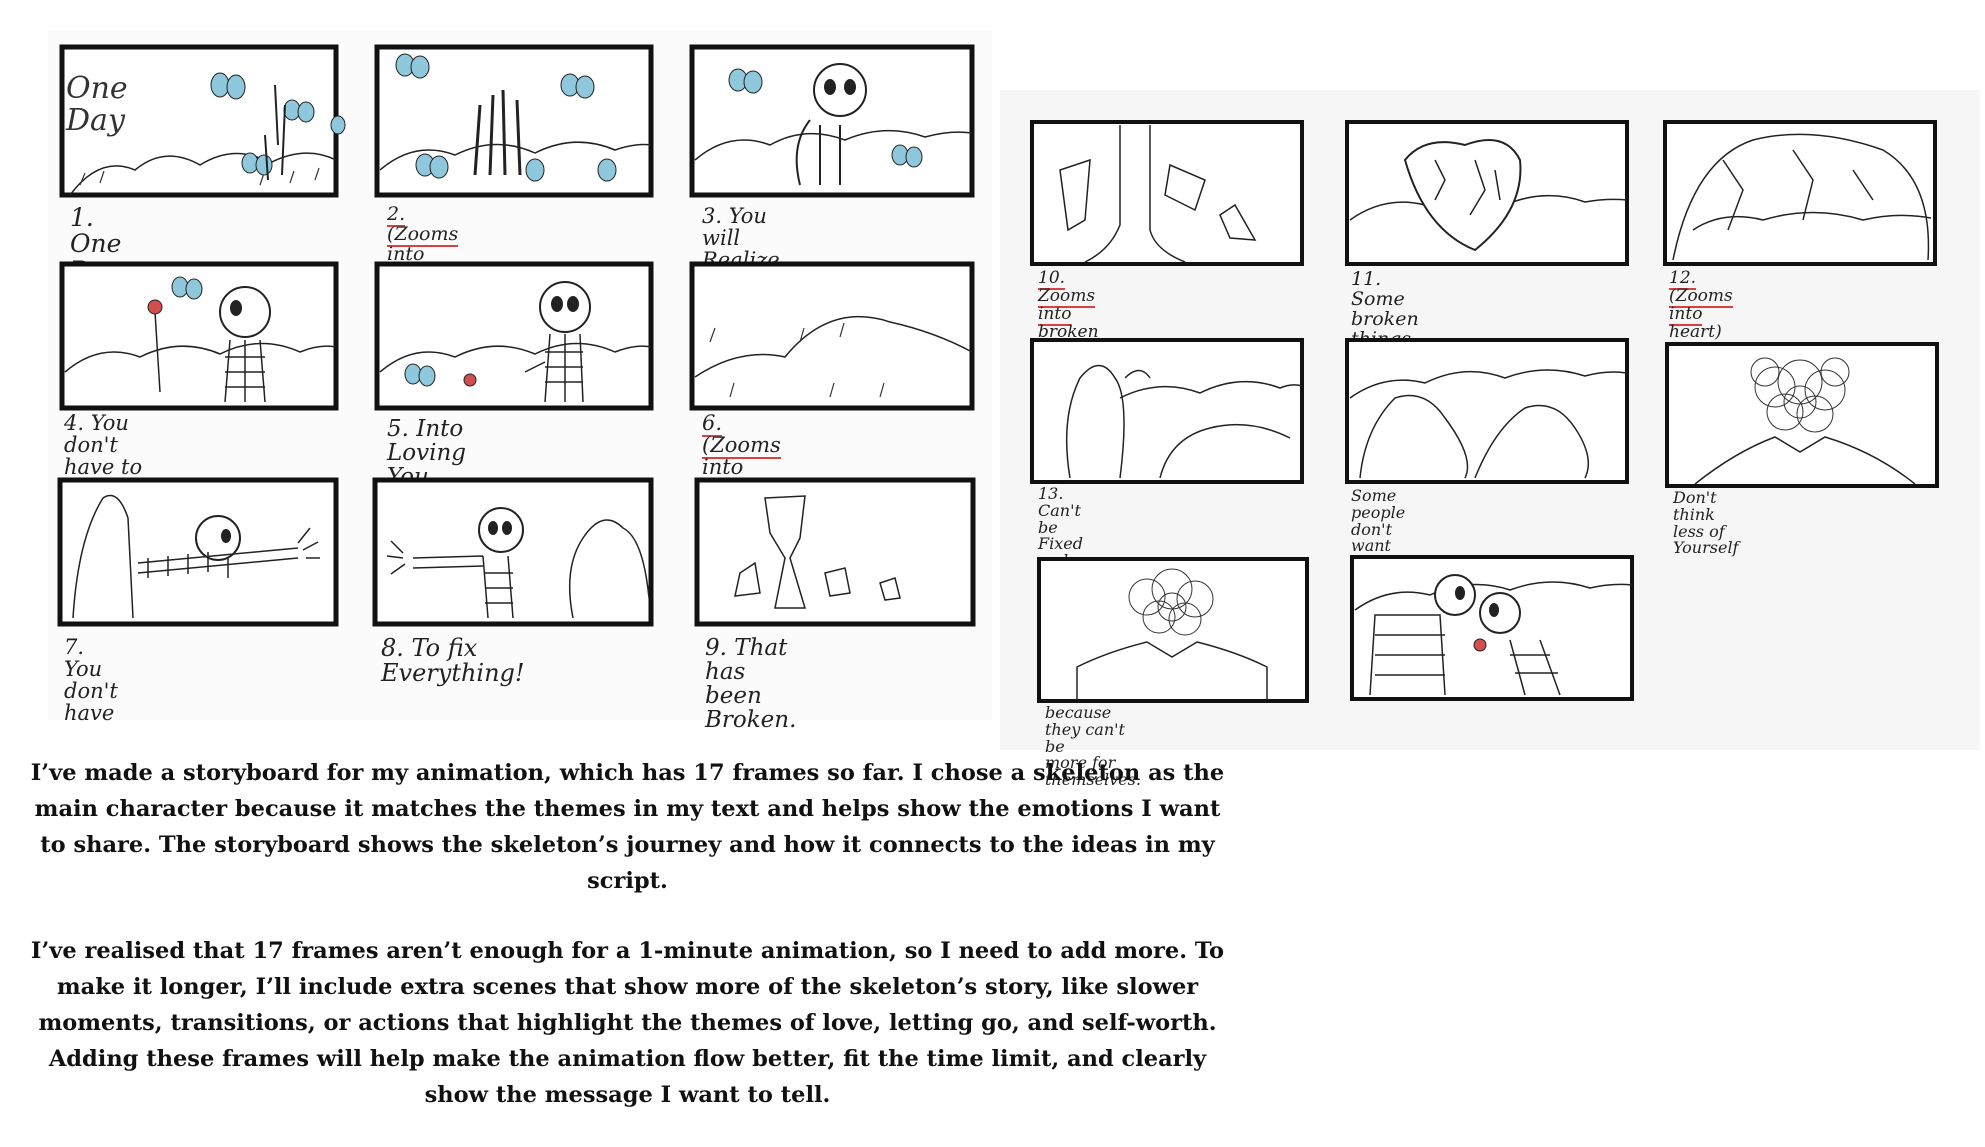  What do you see at coordinates (97, 104) in the screenshot?
I see `frame-1-handwritten-text: One Day` at bounding box center [97, 104].